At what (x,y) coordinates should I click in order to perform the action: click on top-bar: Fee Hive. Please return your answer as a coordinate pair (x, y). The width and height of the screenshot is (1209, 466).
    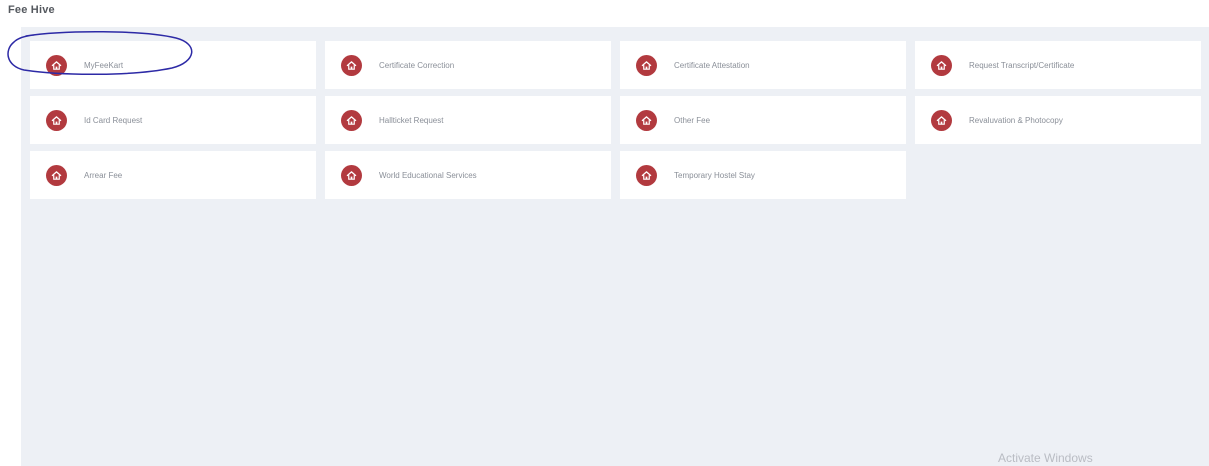
    Looking at the image, I should click on (604, 13).